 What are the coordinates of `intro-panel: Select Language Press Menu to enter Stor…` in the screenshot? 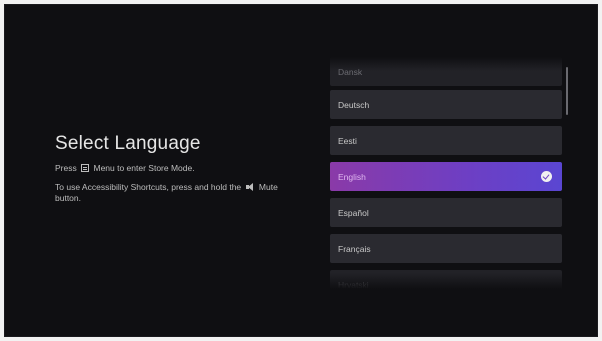 It's located at (175, 168).